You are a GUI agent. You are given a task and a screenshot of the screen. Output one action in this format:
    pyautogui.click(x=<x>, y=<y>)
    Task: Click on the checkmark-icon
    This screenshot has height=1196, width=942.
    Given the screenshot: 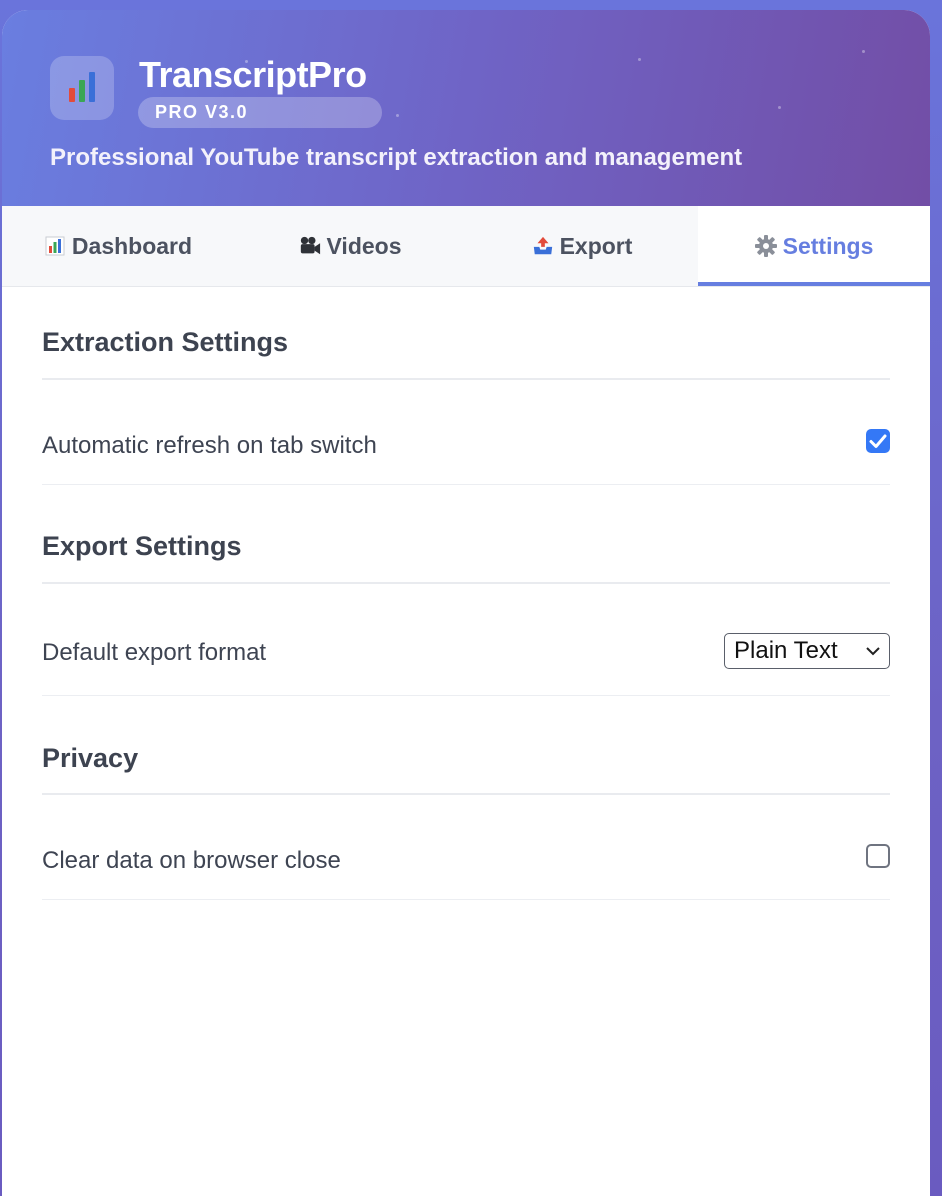 What is the action you would take?
    pyautogui.click(x=878, y=441)
    